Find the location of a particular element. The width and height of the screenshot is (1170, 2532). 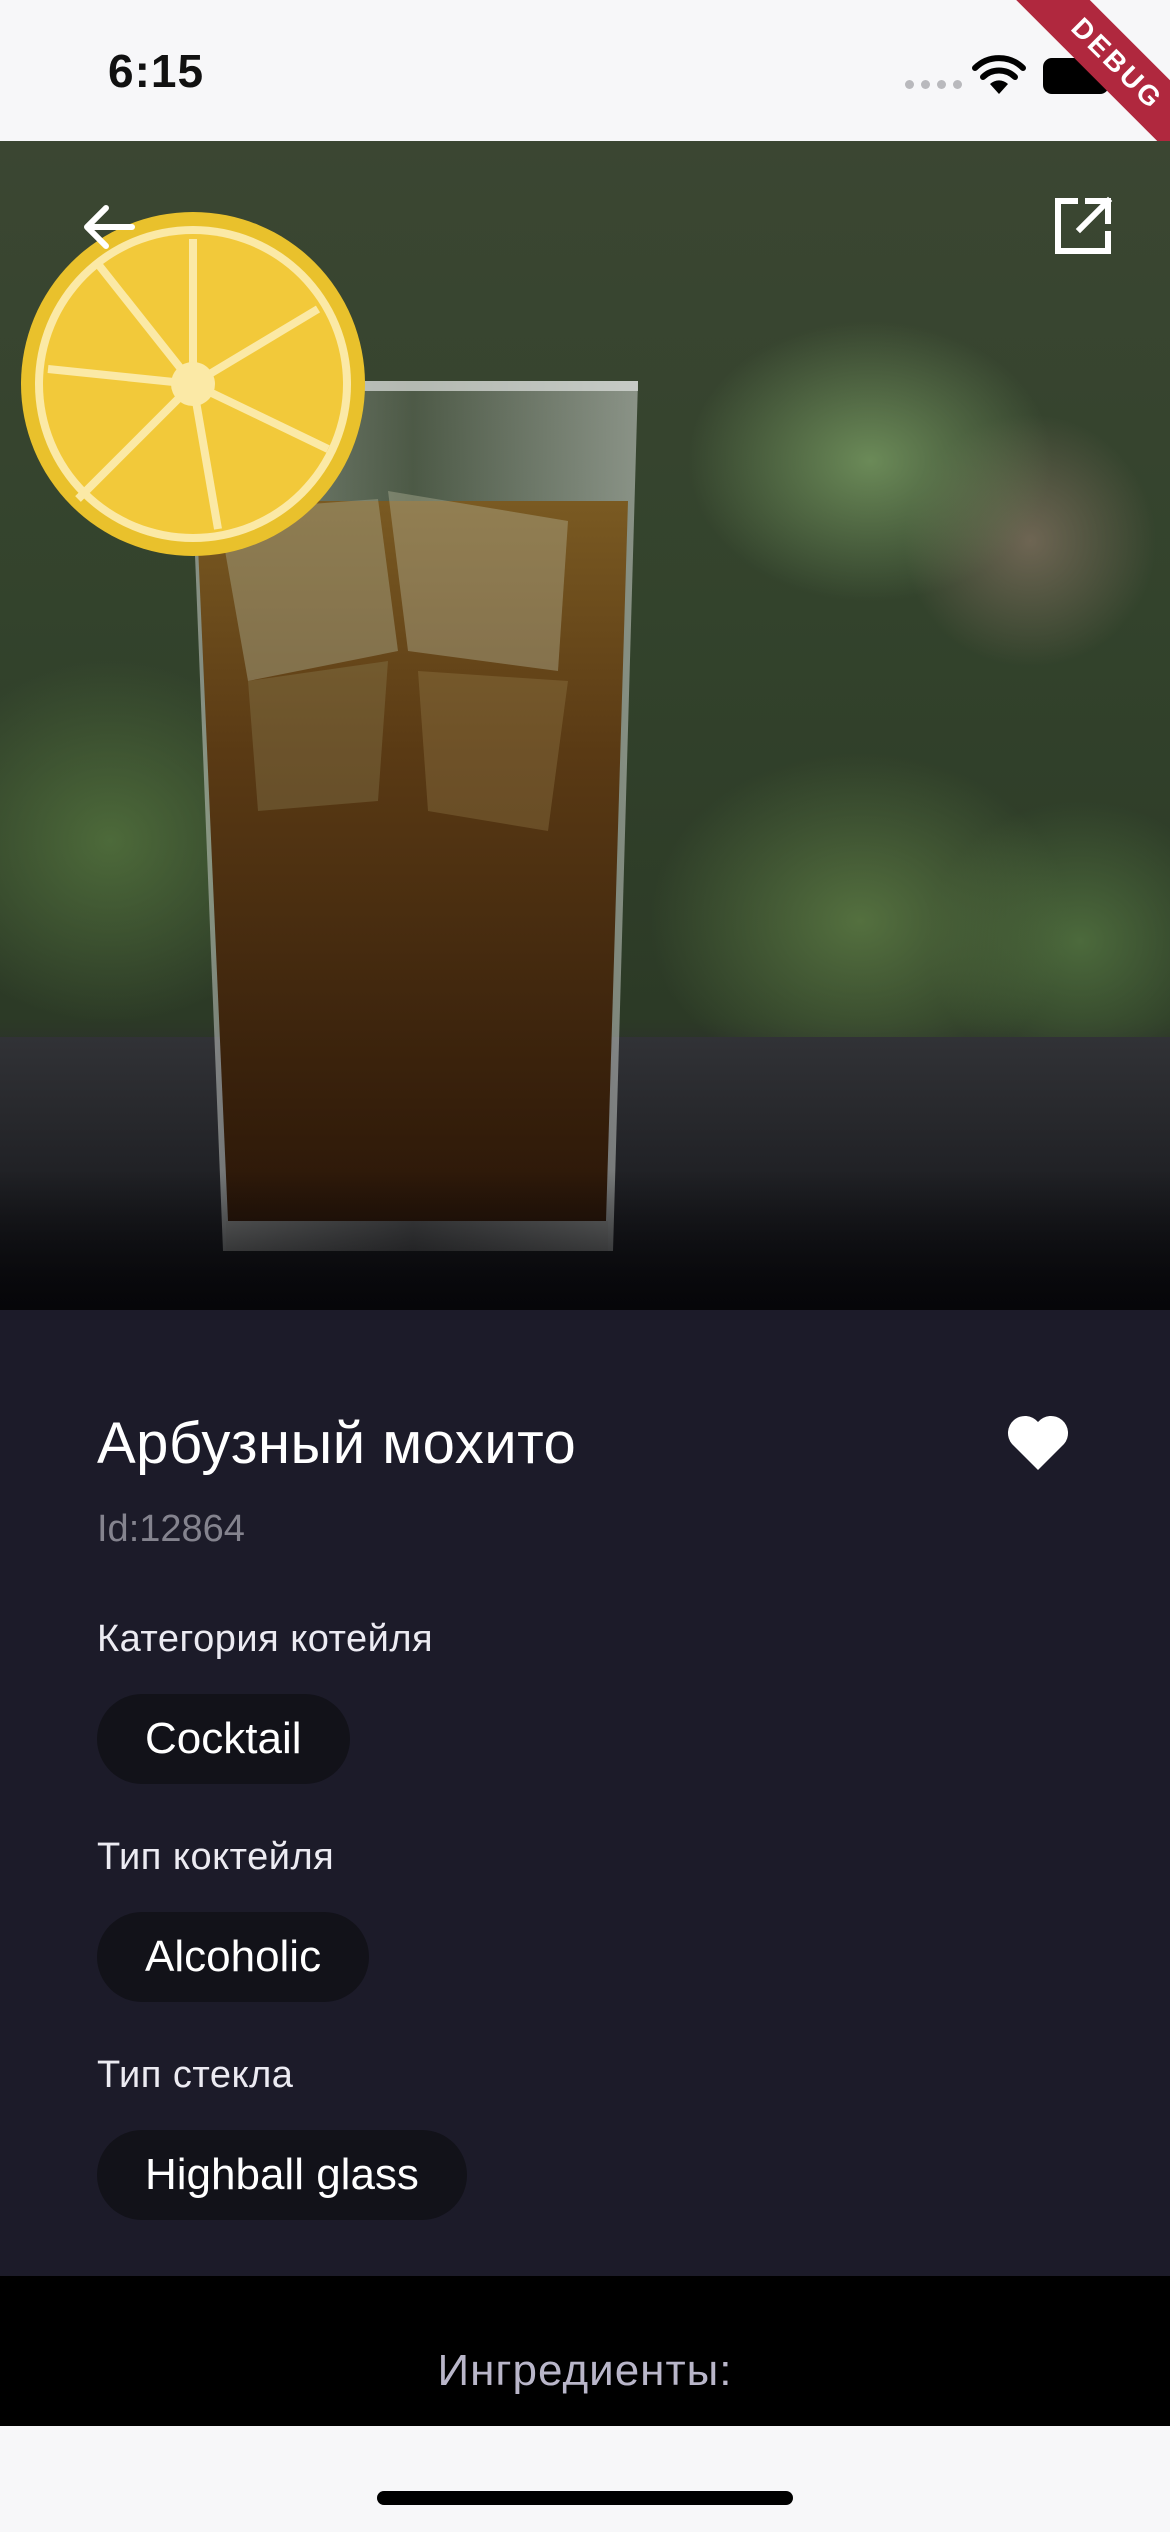

open-external-icon is located at coordinates (1083, 226).